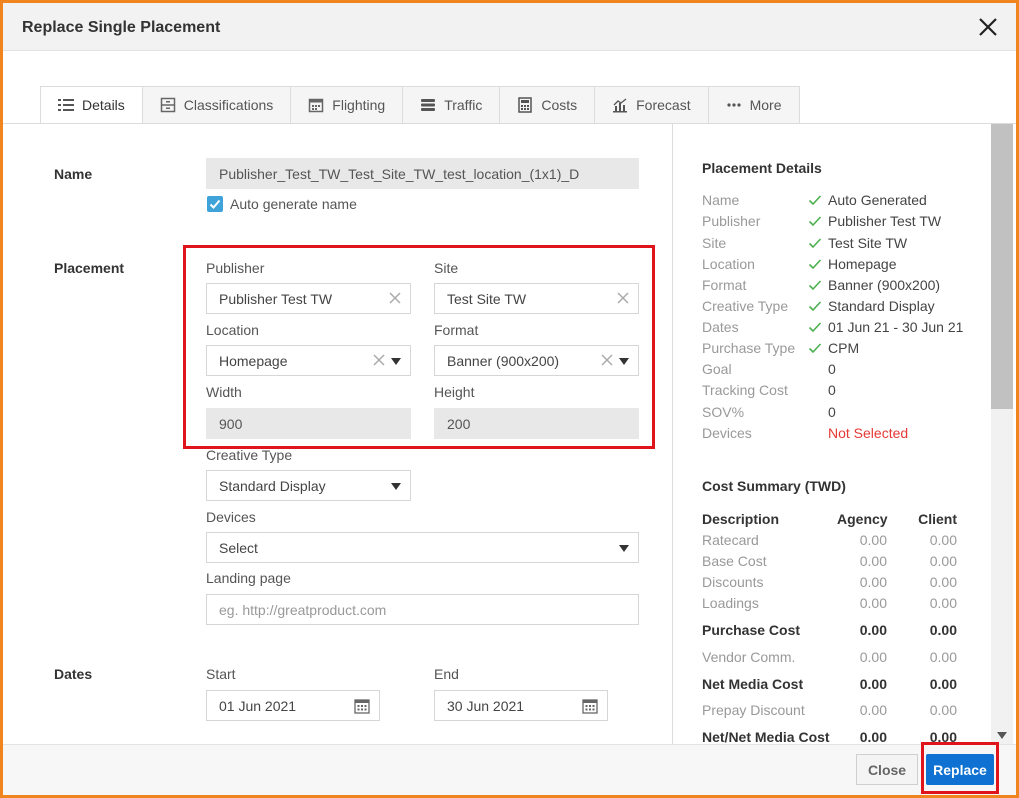  Describe the element at coordinates (717, 369) in the screenshot. I see `detail-key: Goal` at that location.